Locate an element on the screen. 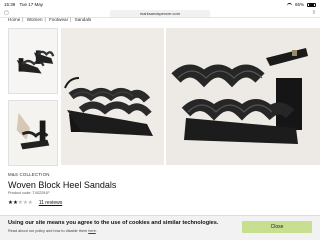 The width and height of the screenshot is (320, 240). battery-icon is located at coordinates (311, 4).